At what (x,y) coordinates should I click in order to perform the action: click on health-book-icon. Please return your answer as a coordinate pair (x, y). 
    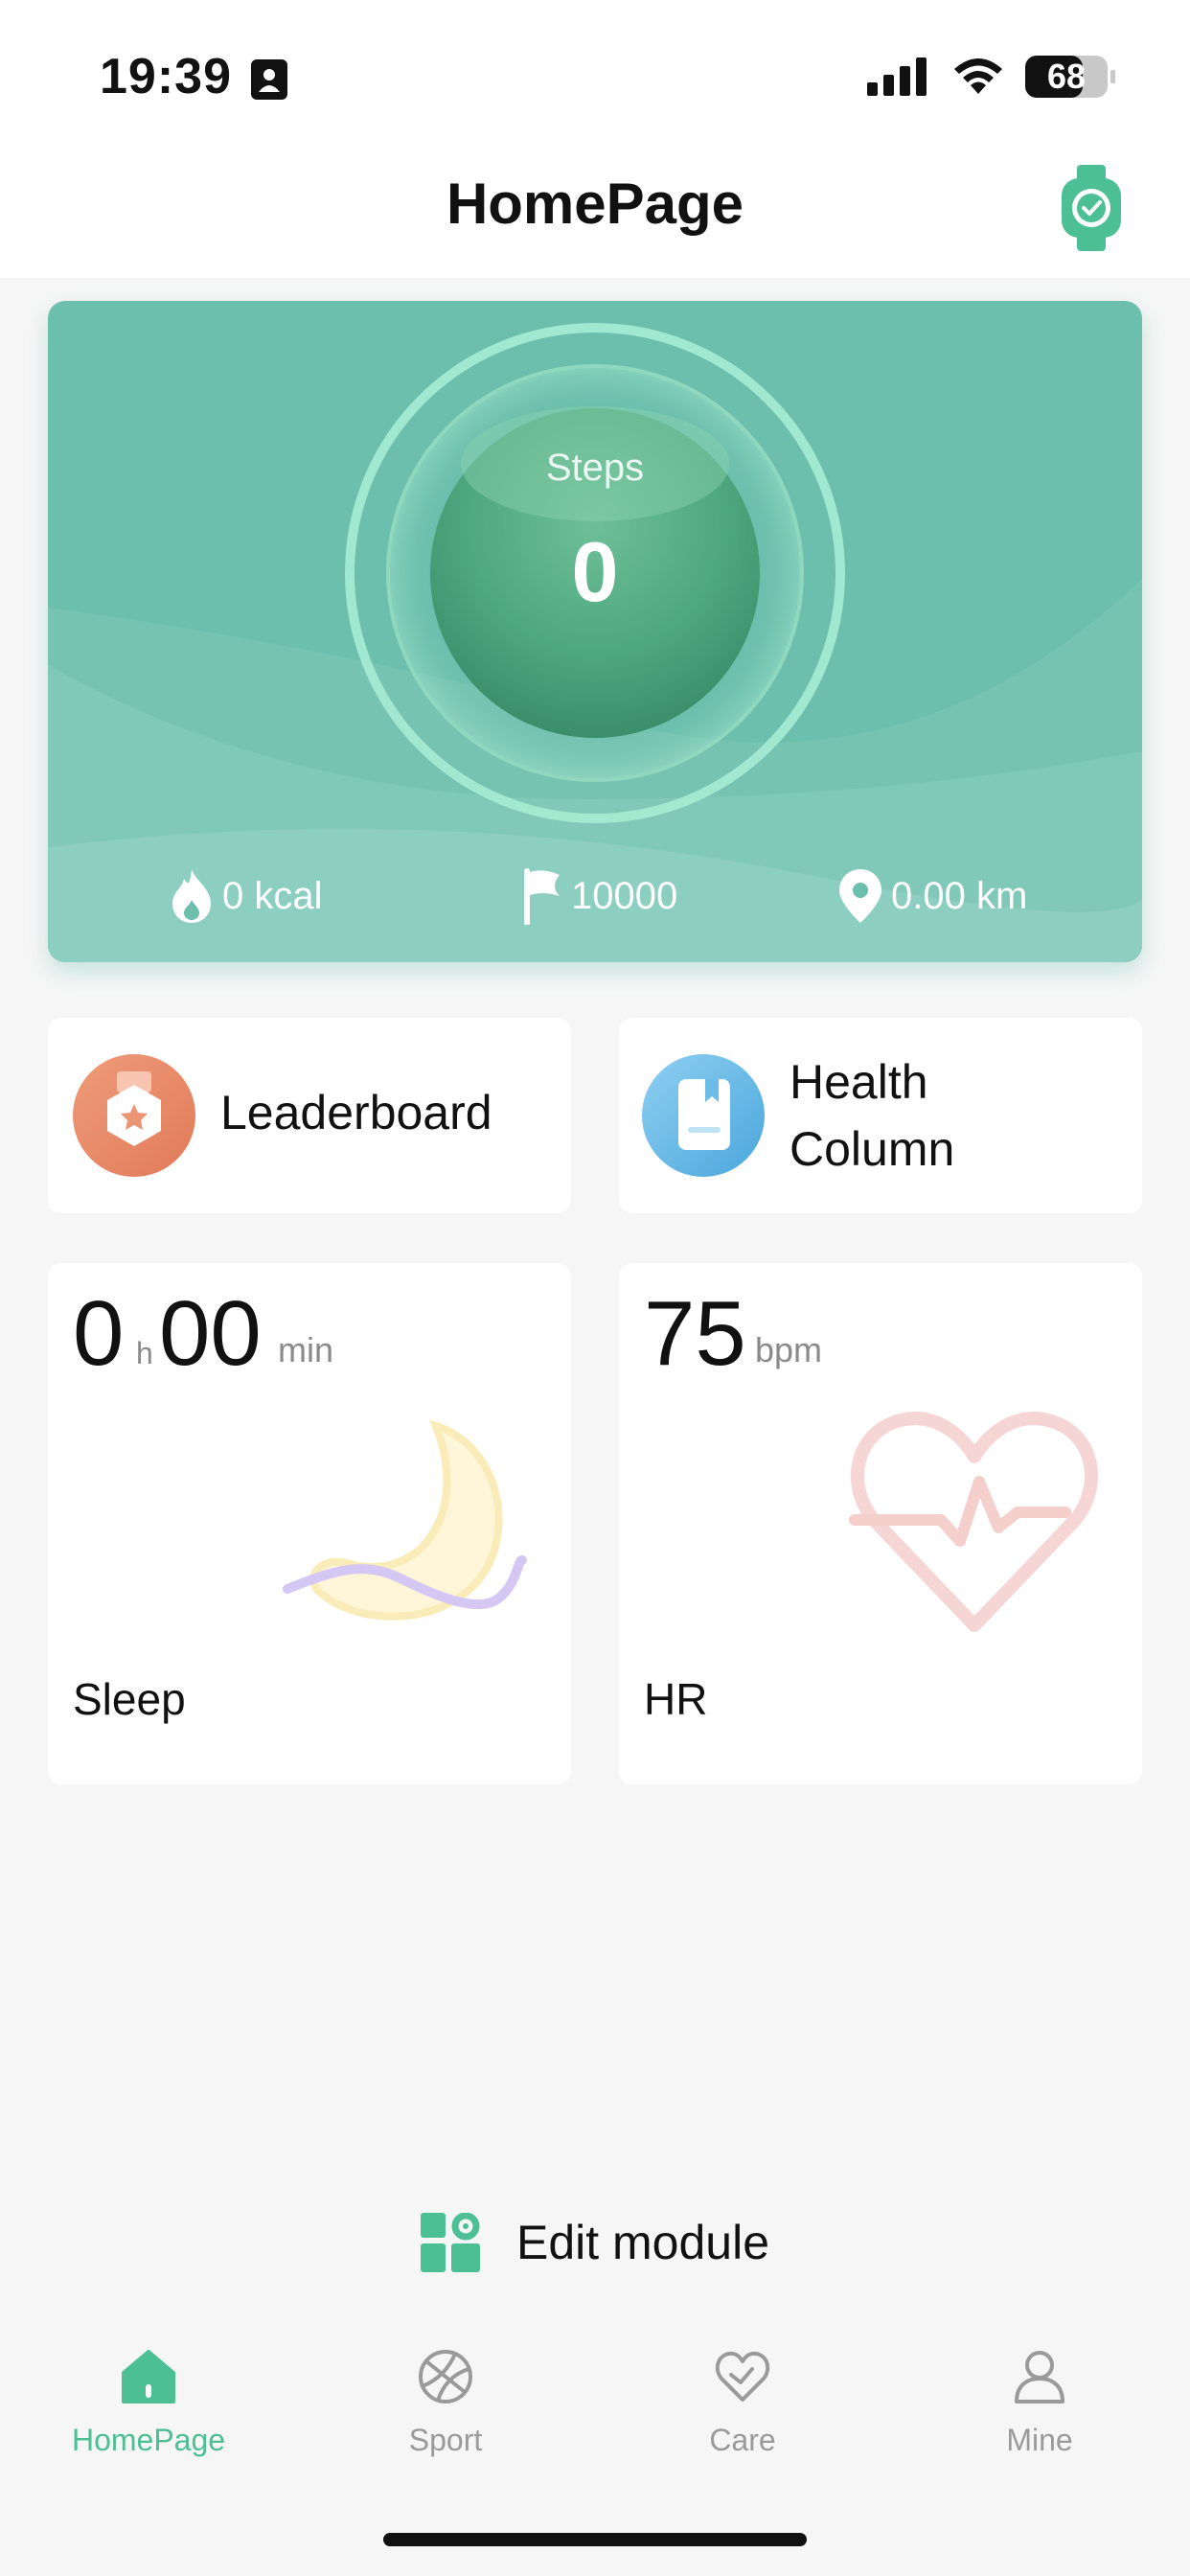
    Looking at the image, I should click on (703, 1115).